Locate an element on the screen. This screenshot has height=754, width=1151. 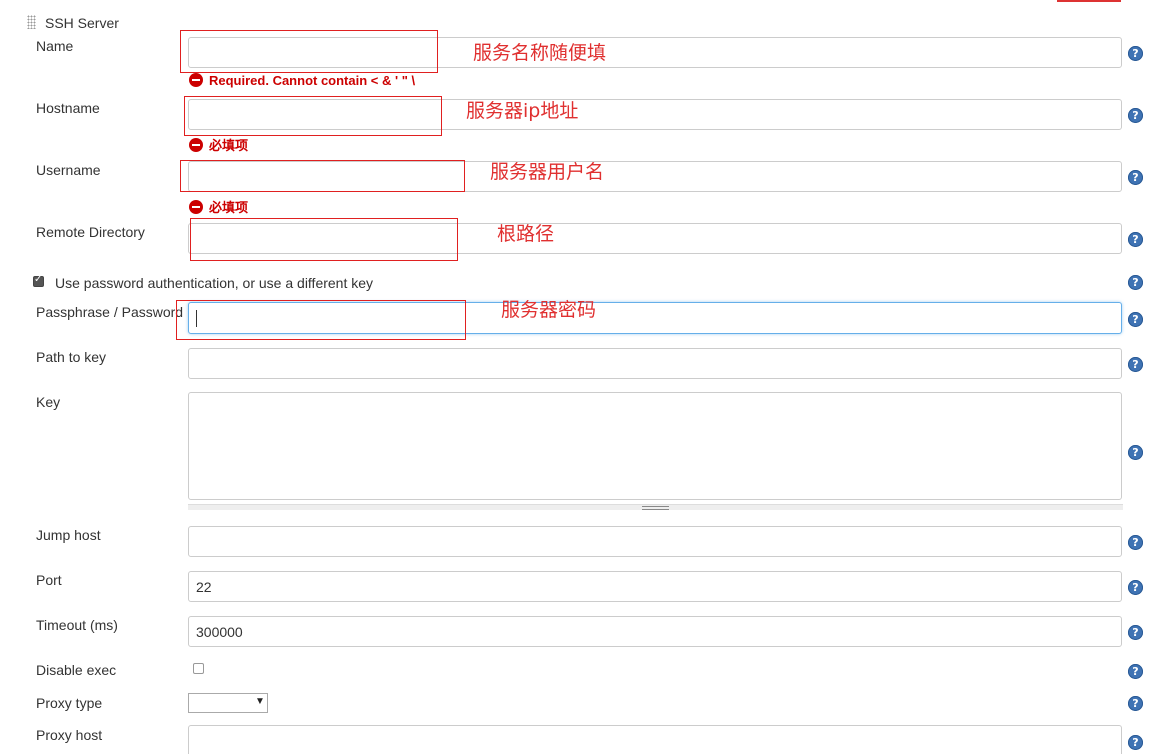
passphrase-input is located at coordinates (655, 318).